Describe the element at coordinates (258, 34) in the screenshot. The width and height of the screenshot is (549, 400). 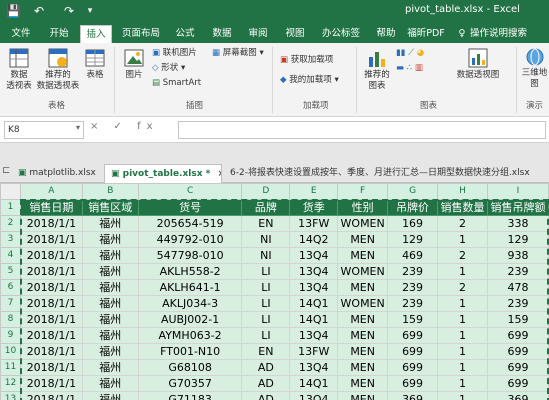
I see `tab-review: 审阅` at that location.